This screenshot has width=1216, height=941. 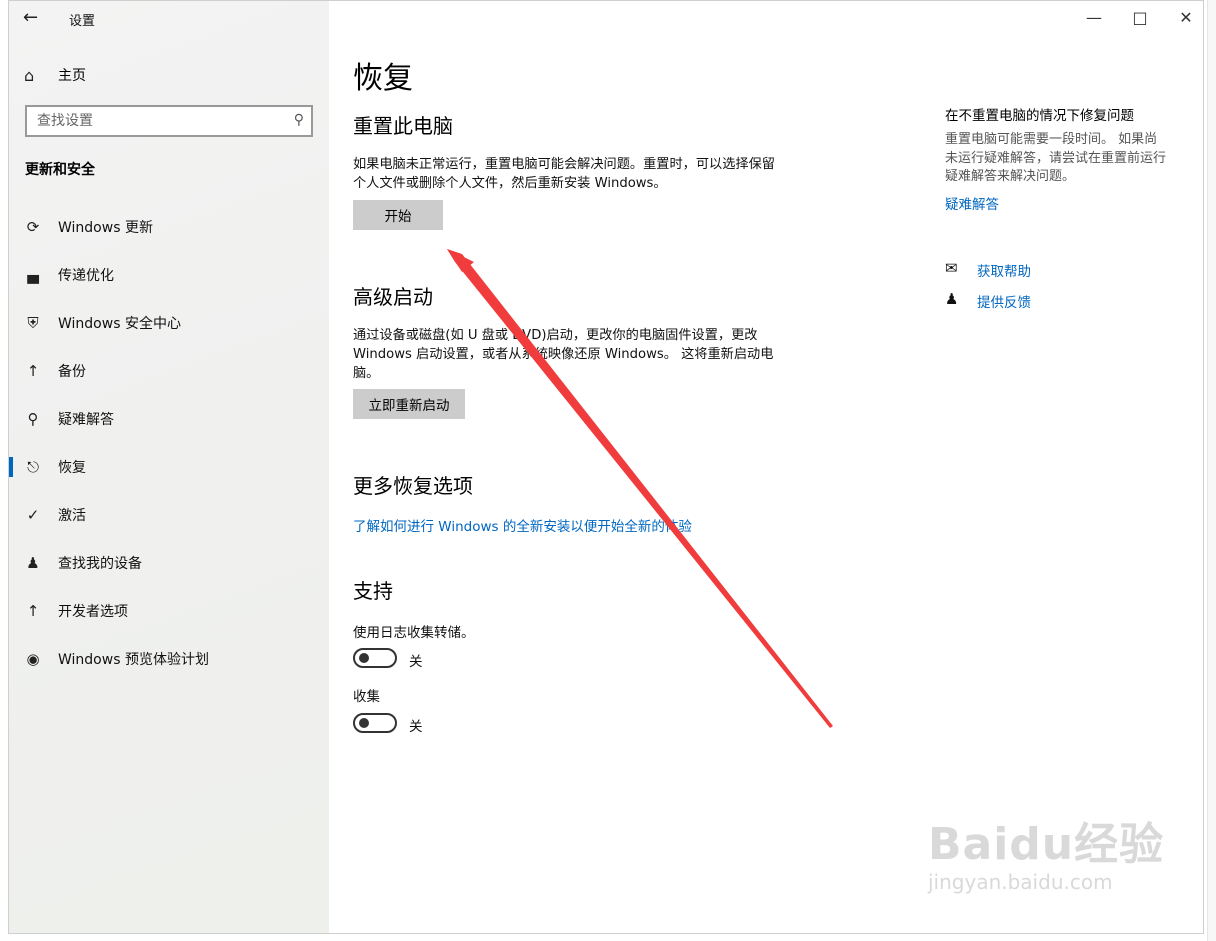 What do you see at coordinates (72, 372) in the screenshot?
I see `sidebar-item-label: 备份` at bounding box center [72, 372].